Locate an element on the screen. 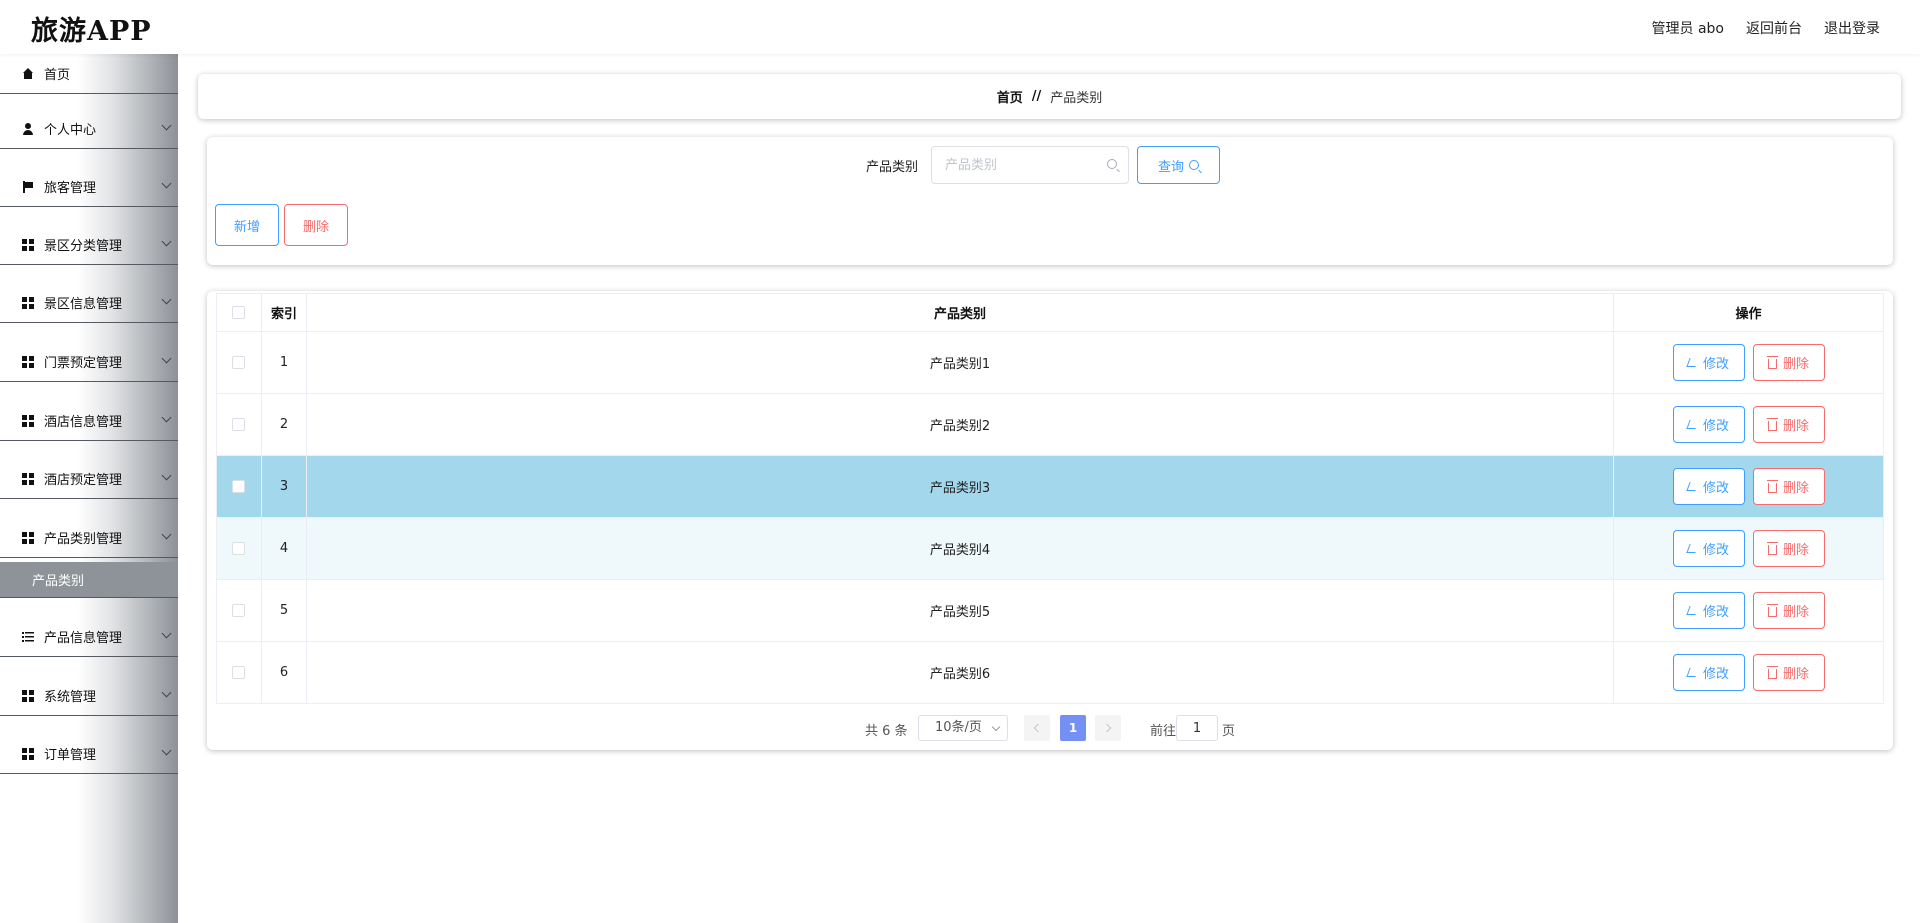  sidebar-item-scenic-info: 景区信息管理 is located at coordinates (89, 303).